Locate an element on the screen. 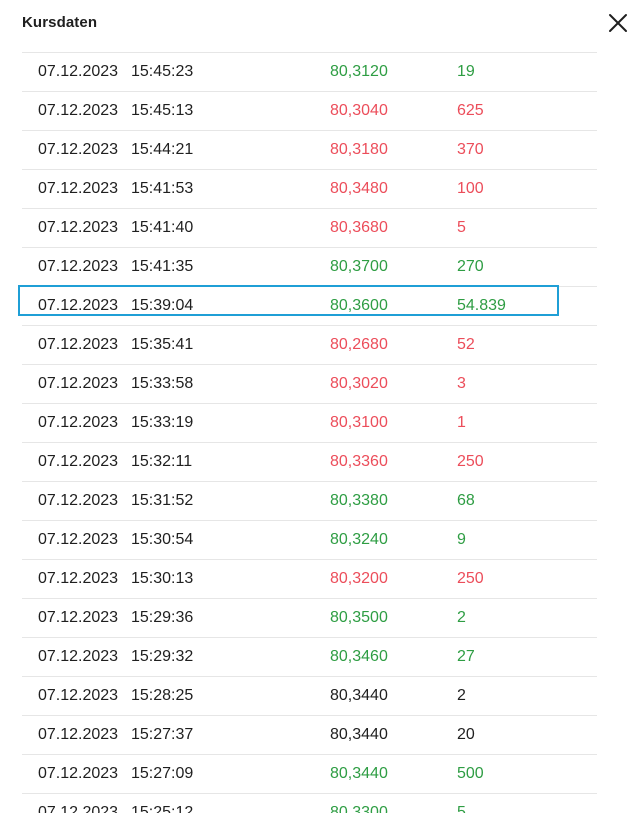 The width and height of the screenshot is (635, 813). trade-time: 15:45:23 is located at coordinates (162, 71).